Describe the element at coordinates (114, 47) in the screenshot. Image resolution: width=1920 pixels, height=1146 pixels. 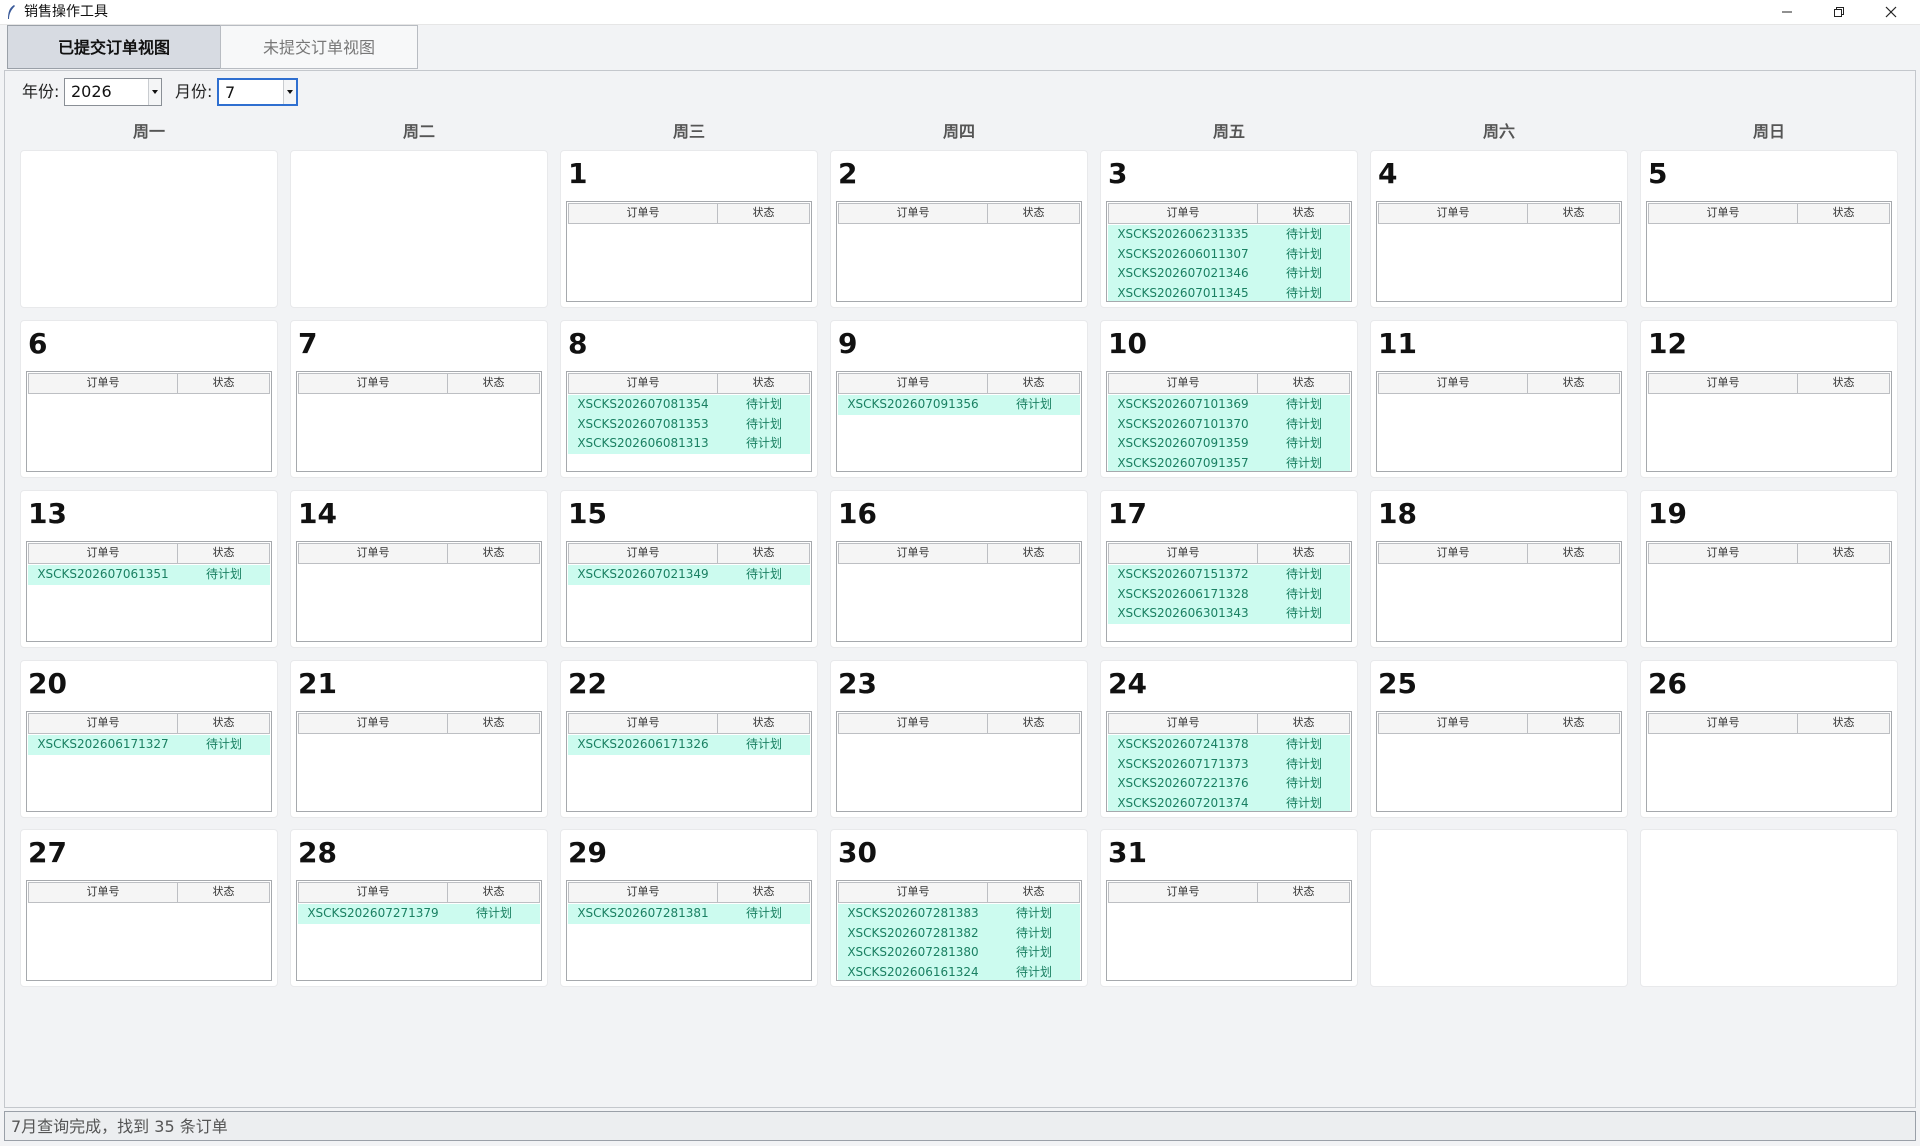
I see `tab-submitted-orders: 已提交订单视图` at that location.